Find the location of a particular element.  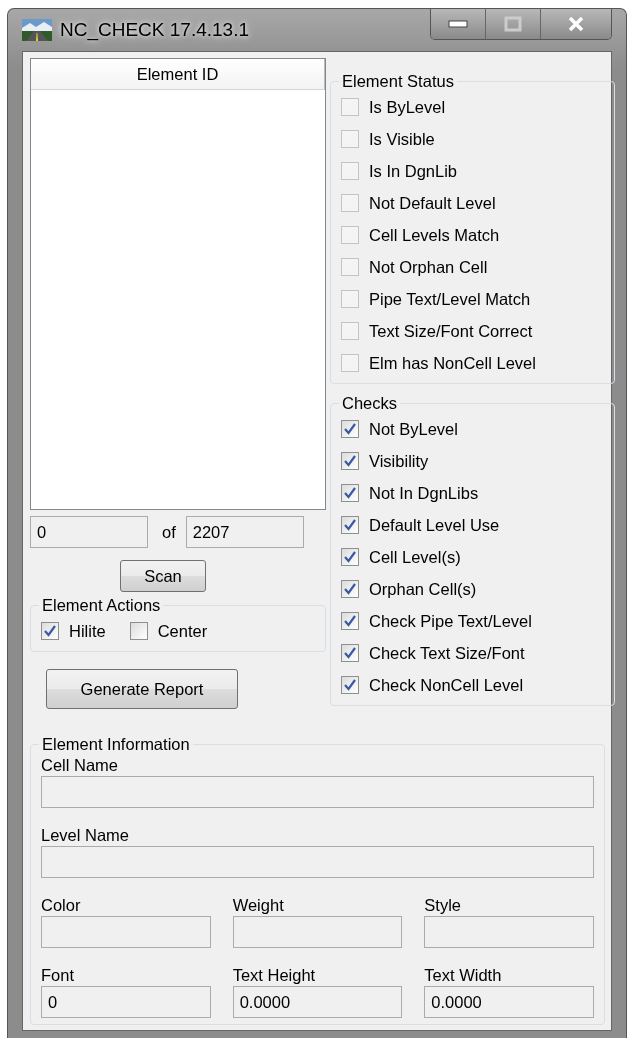

group-title: Element Information is located at coordinates (116, 744).